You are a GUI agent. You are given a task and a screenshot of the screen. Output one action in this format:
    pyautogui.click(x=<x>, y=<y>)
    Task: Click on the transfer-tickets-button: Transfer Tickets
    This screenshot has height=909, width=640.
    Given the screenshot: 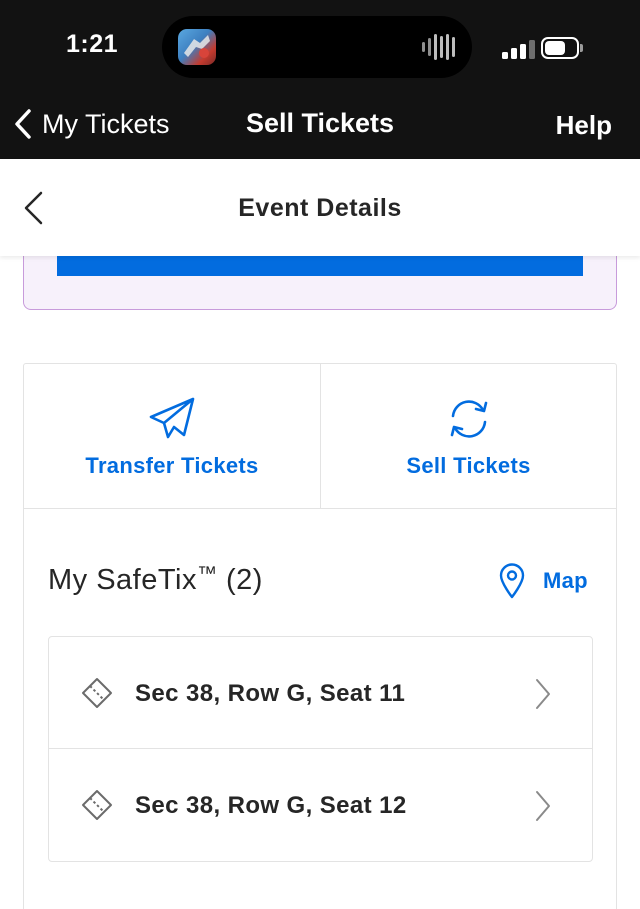 What is the action you would take?
    pyautogui.click(x=172, y=436)
    